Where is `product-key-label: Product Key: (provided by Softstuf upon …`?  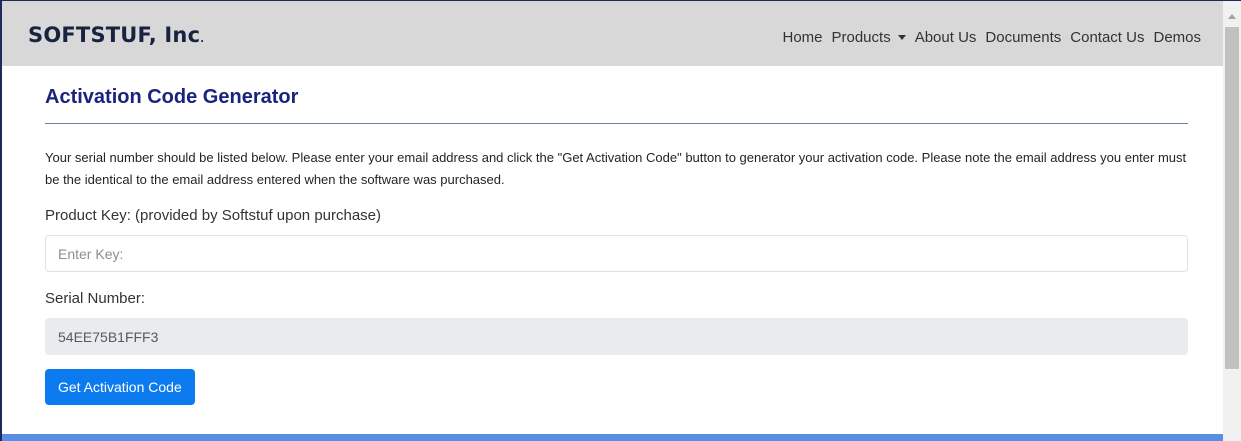 product-key-label: Product Key: (provided by Softstuf upon … is located at coordinates (213, 215).